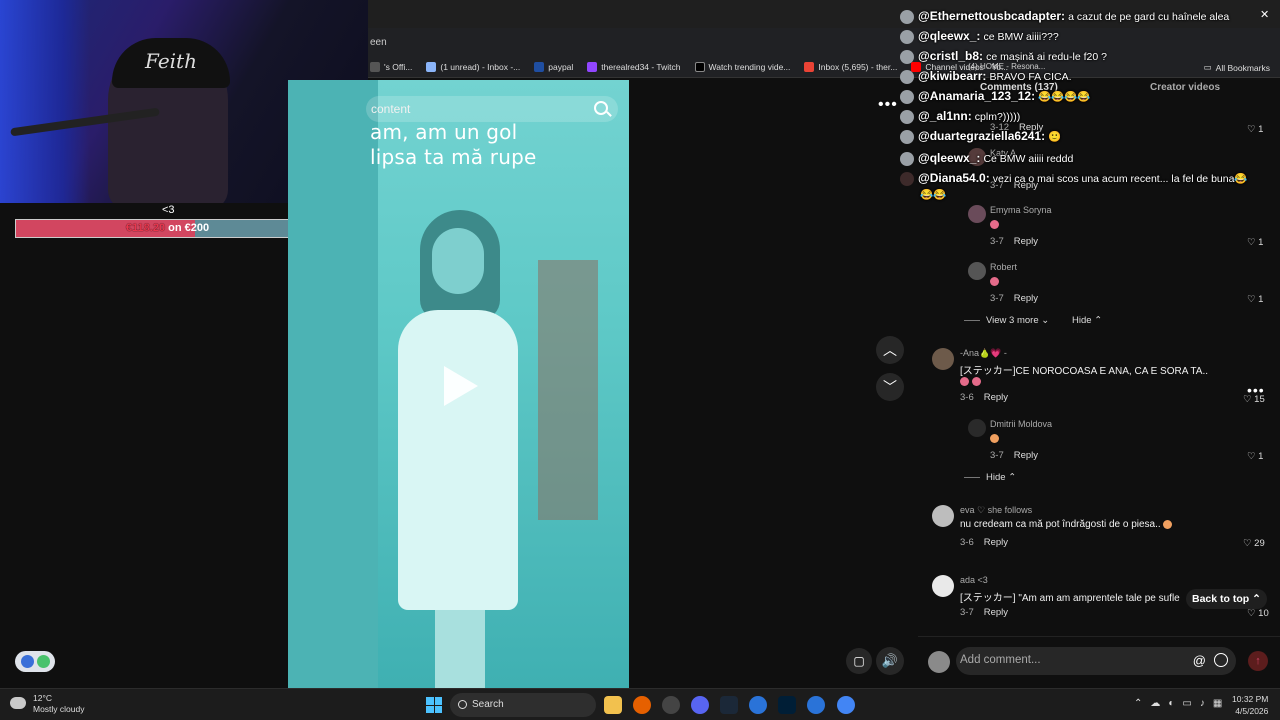 The width and height of the screenshot is (1280, 720). I want to click on firefox-icon, so click(642, 705).